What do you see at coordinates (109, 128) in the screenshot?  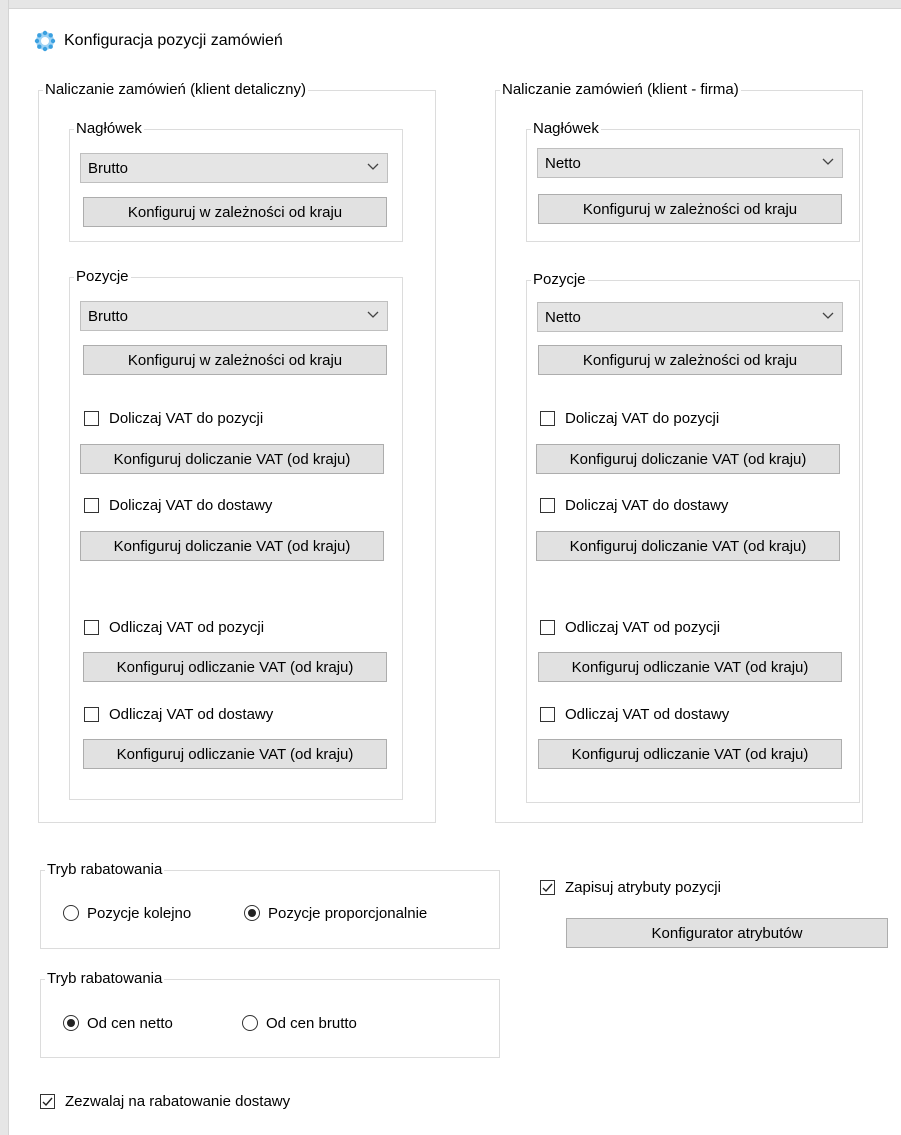 I see `retail-header-legend: Nagłówek` at bounding box center [109, 128].